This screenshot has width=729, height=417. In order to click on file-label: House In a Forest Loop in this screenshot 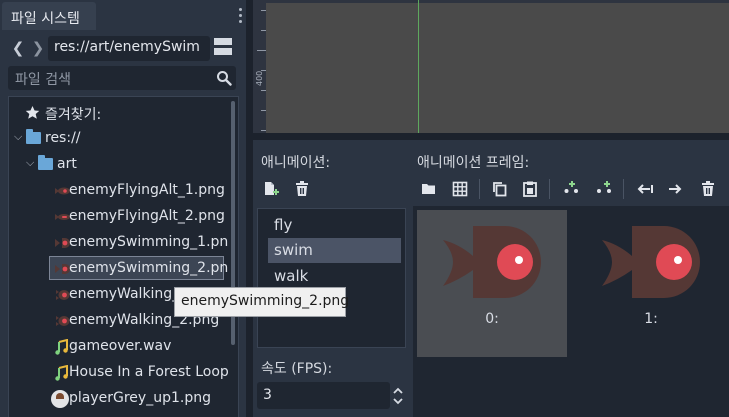, I will do `click(149, 372)`.